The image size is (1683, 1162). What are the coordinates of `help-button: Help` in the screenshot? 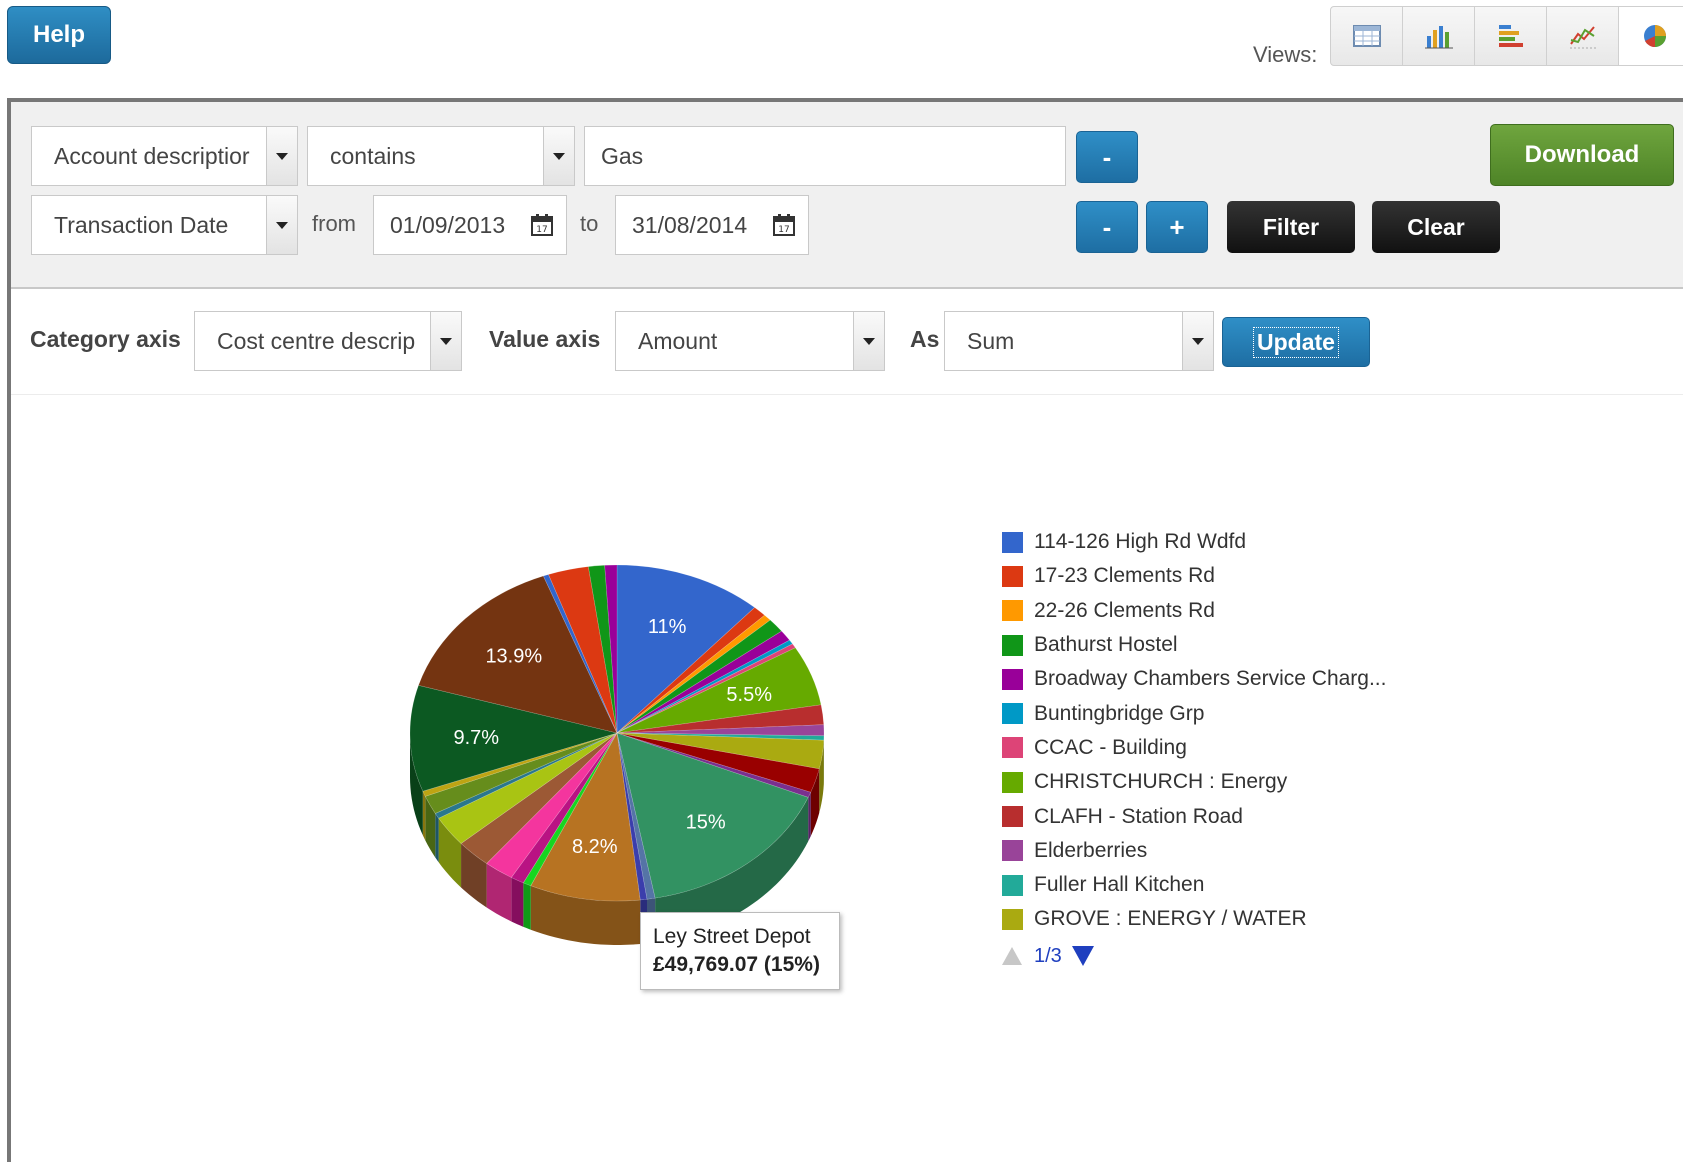 It's located at (59, 35).